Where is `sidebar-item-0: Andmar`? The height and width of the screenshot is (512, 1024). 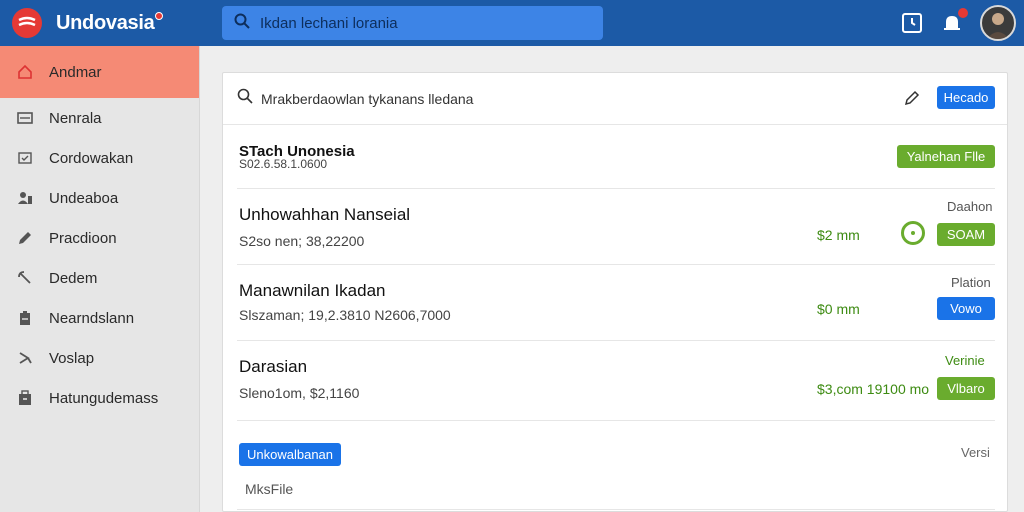
sidebar-item-0: Andmar is located at coordinates (99, 72).